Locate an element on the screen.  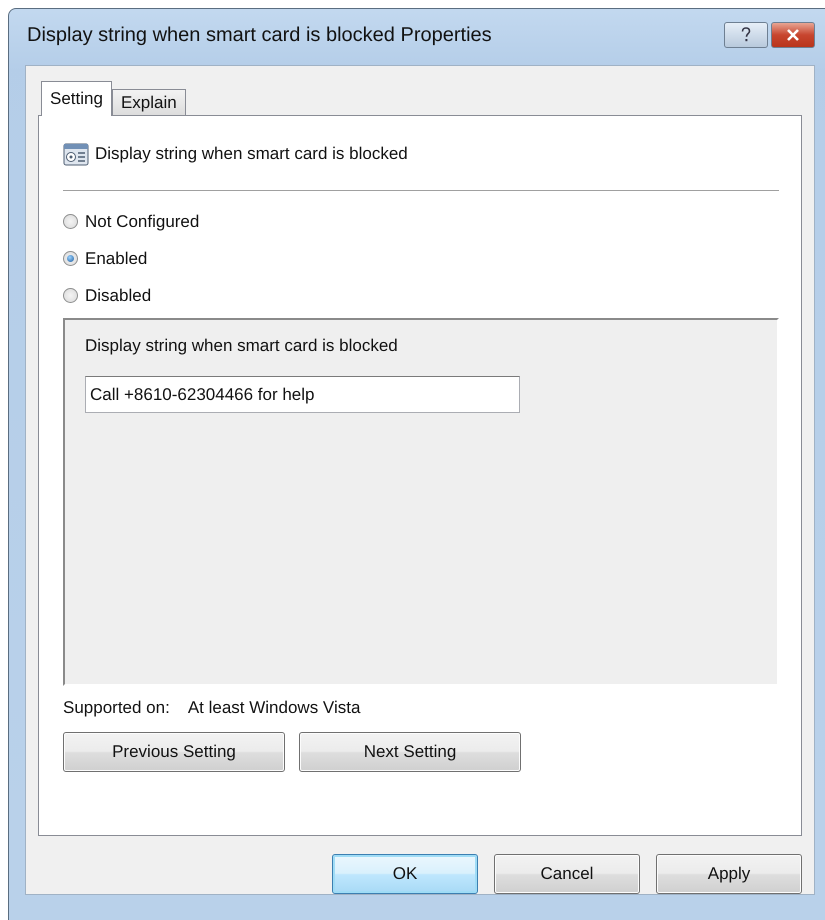
next-setting-button: Next Setting is located at coordinates (410, 752).